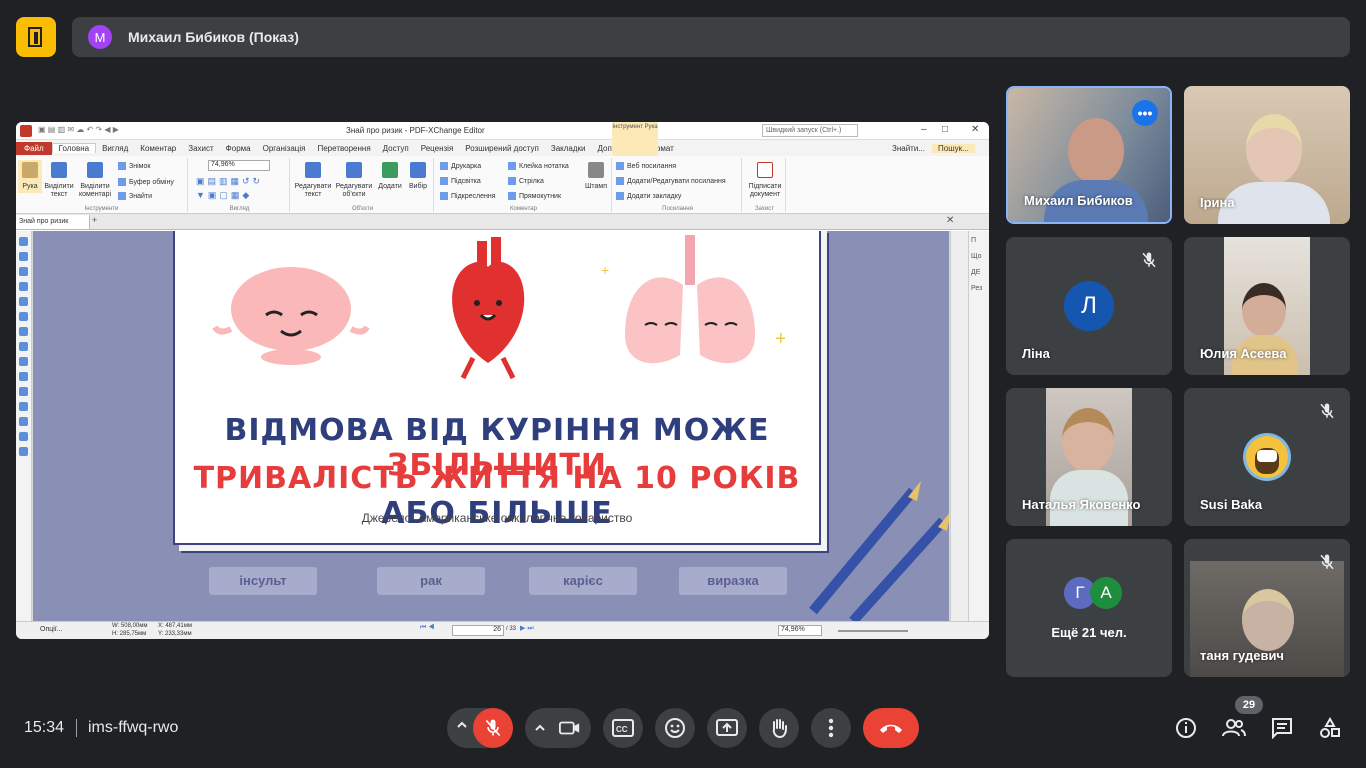  I want to click on add-edit-links-button: Додати/Редагувати посилання, so click(671, 181).